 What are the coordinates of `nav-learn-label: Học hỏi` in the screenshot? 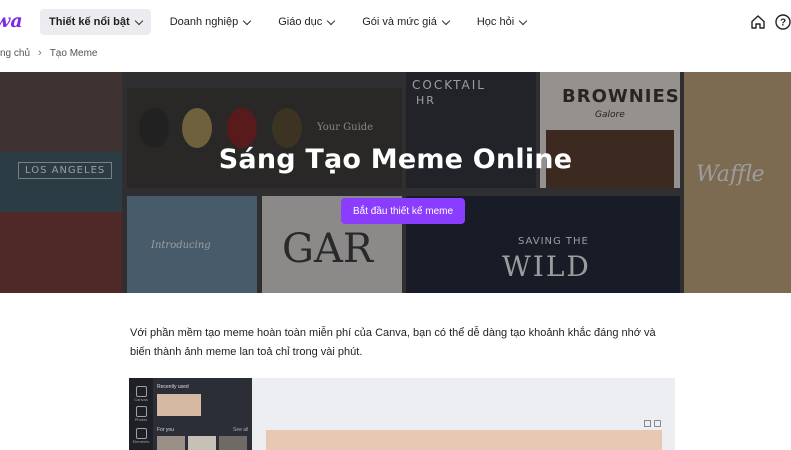 It's located at (495, 22).